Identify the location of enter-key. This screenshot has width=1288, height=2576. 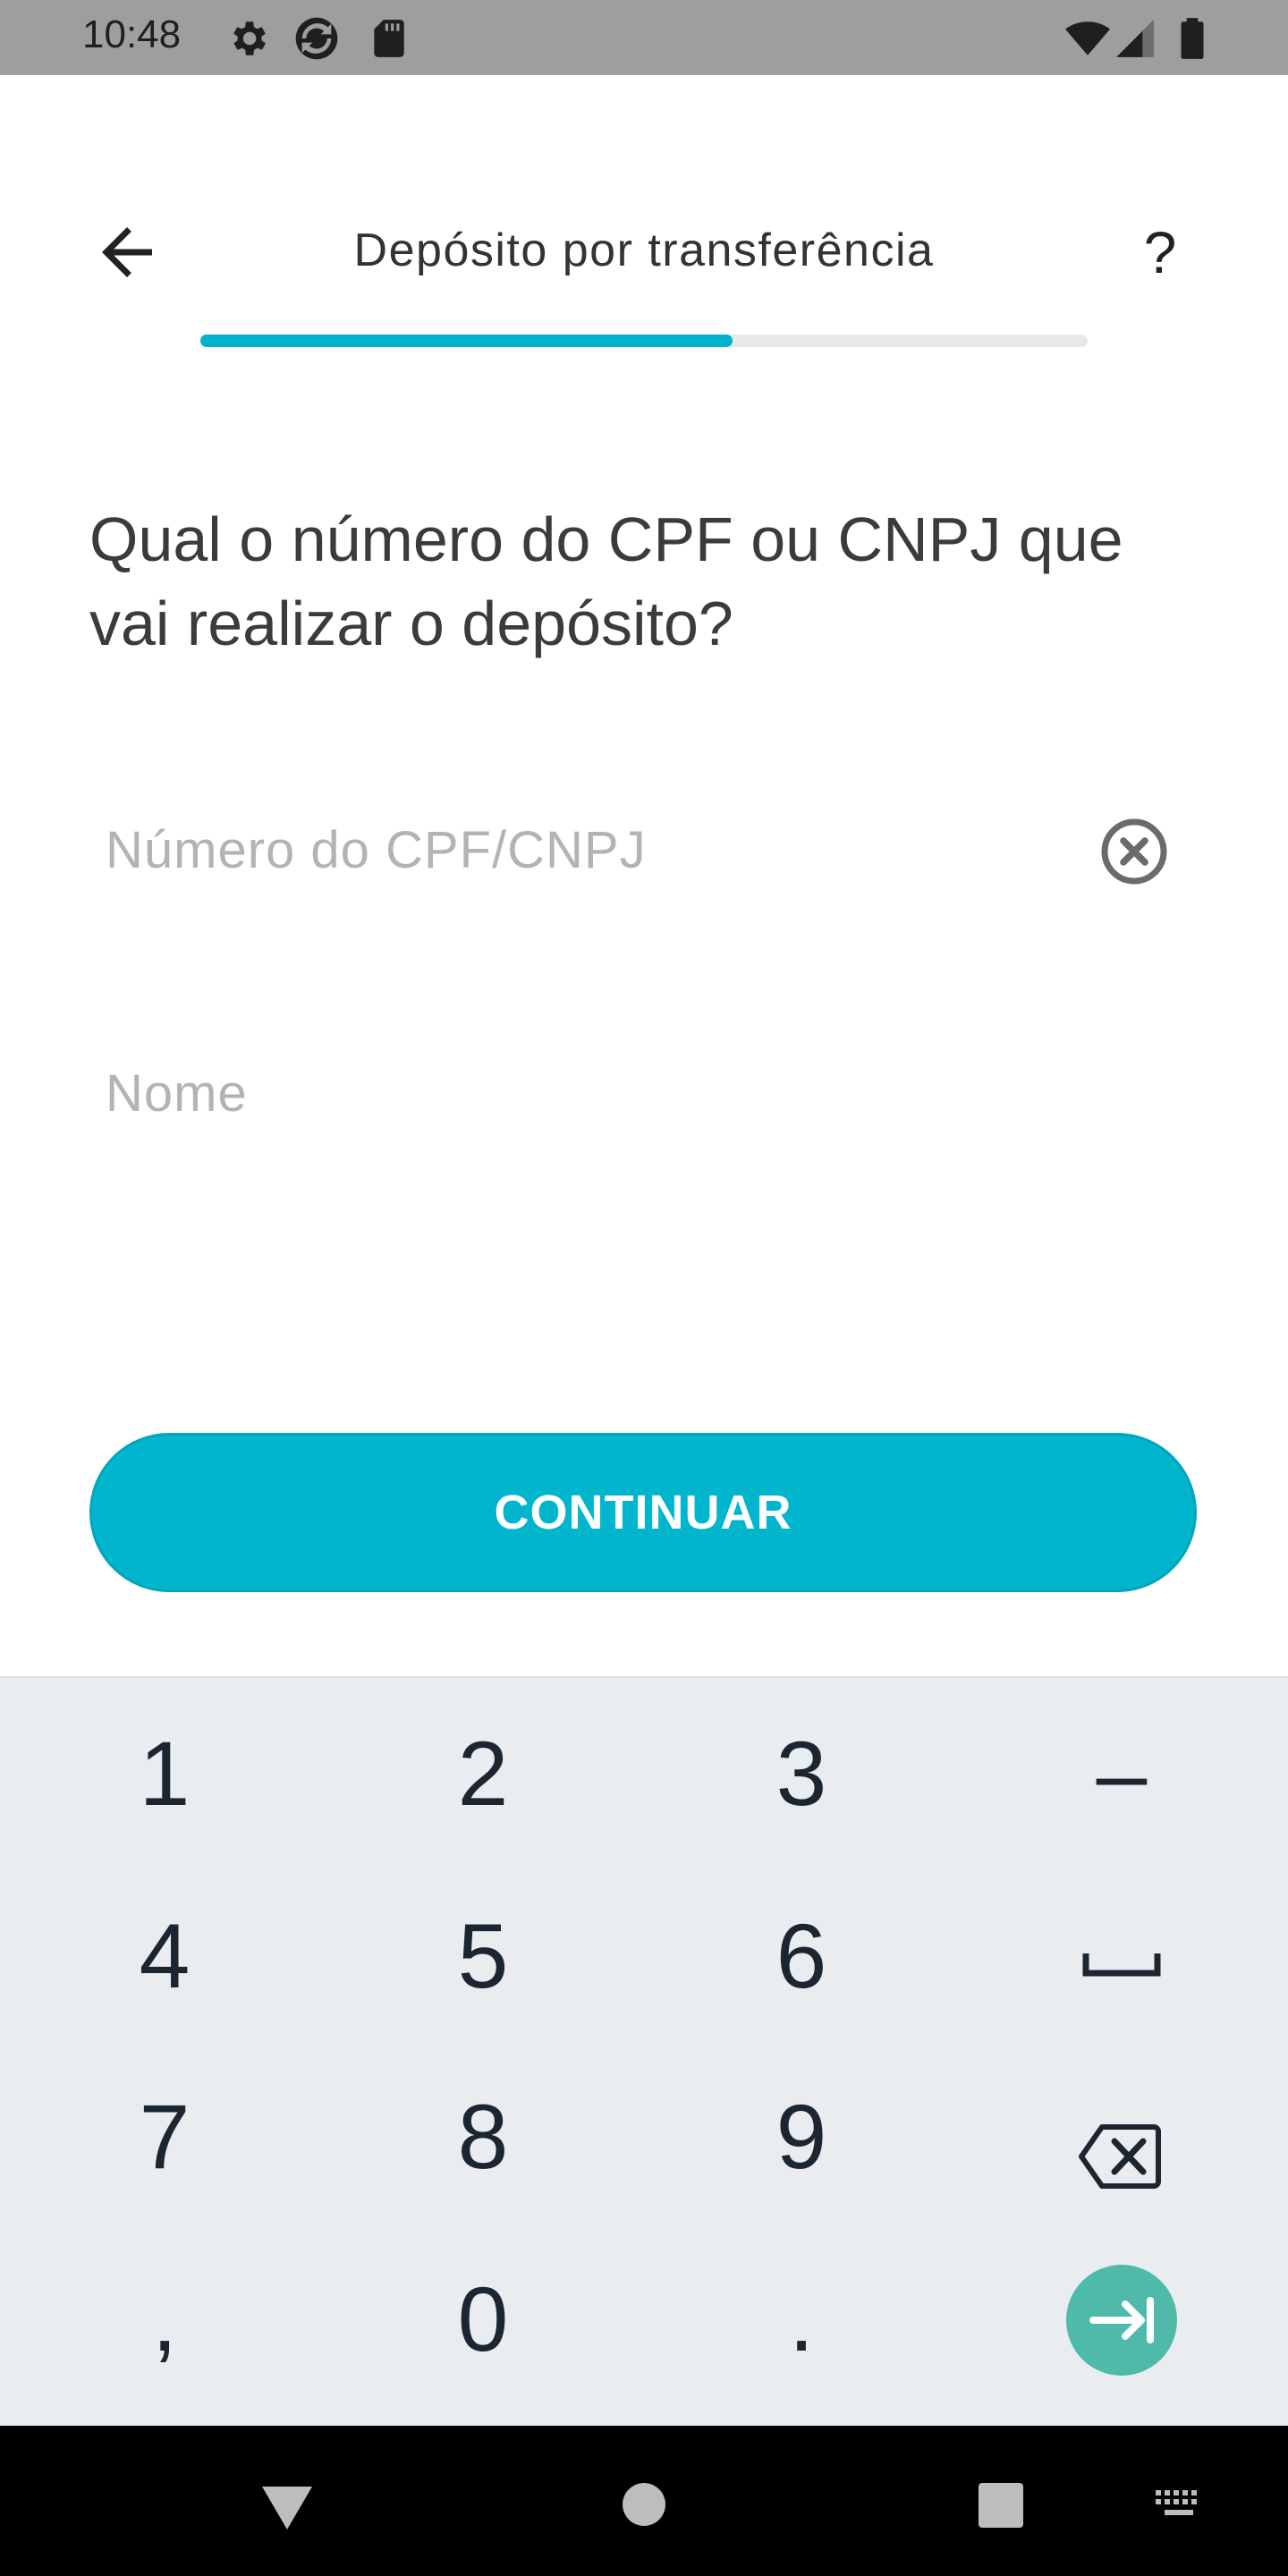
(1121, 2320).